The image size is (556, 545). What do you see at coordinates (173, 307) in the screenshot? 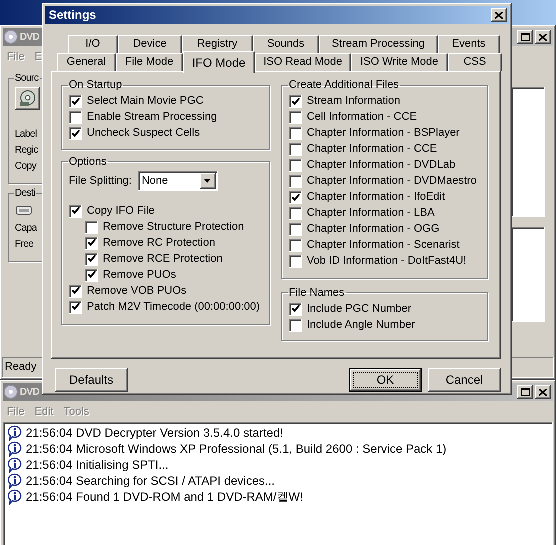
I see `checkbox-label: Patch M2V Timecode (00:00:00:00)` at bounding box center [173, 307].